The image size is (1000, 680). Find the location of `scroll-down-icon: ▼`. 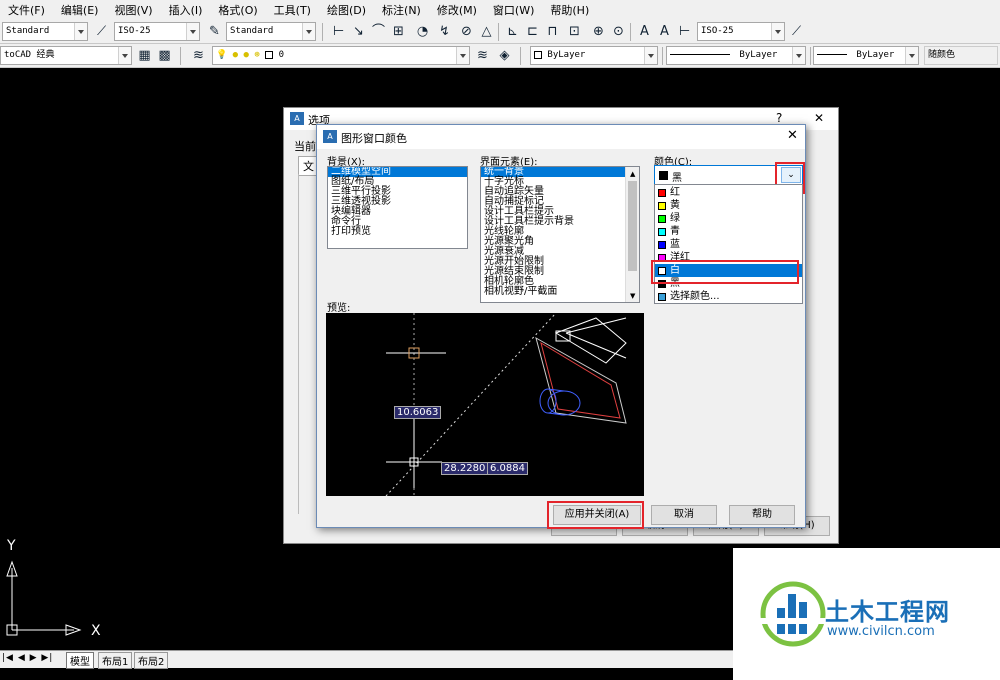

scroll-down-icon: ▼ is located at coordinates (632, 296).